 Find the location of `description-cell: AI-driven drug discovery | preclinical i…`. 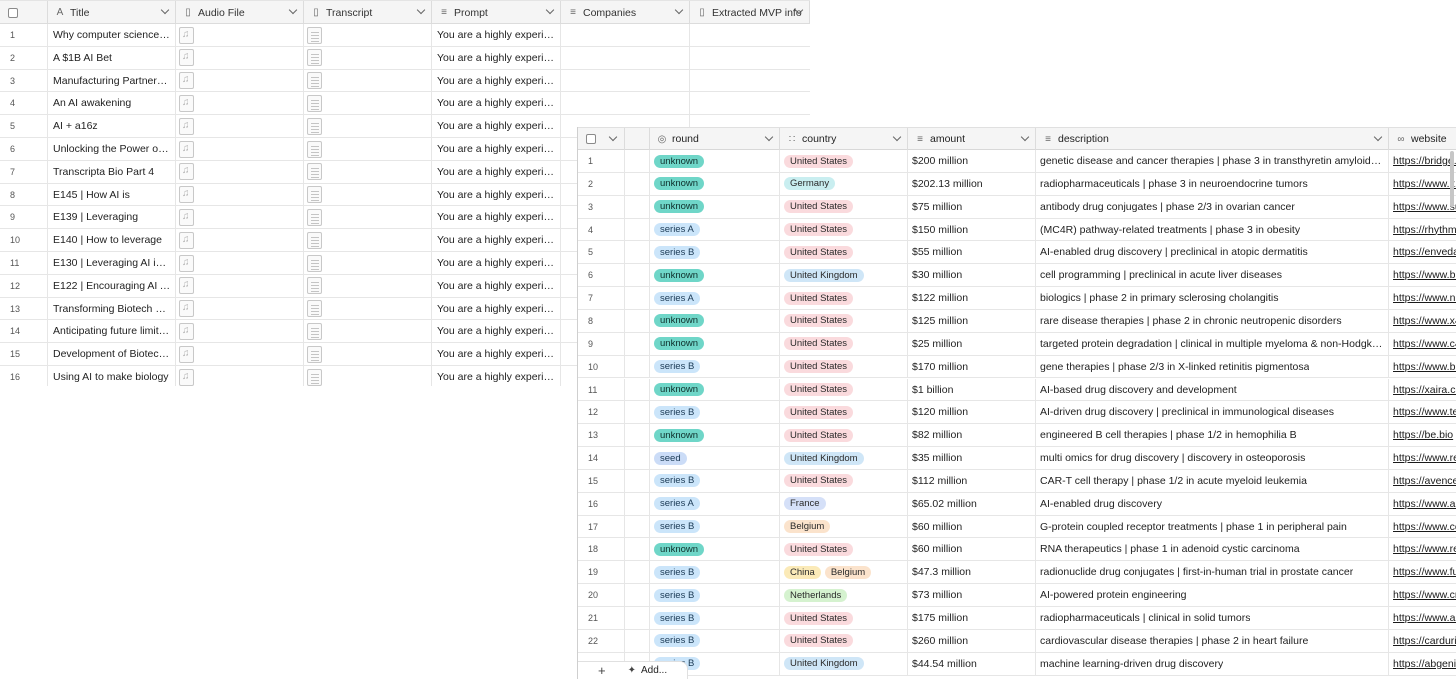

description-cell: AI-driven drug discovery | preclinical i… is located at coordinates (1212, 412).